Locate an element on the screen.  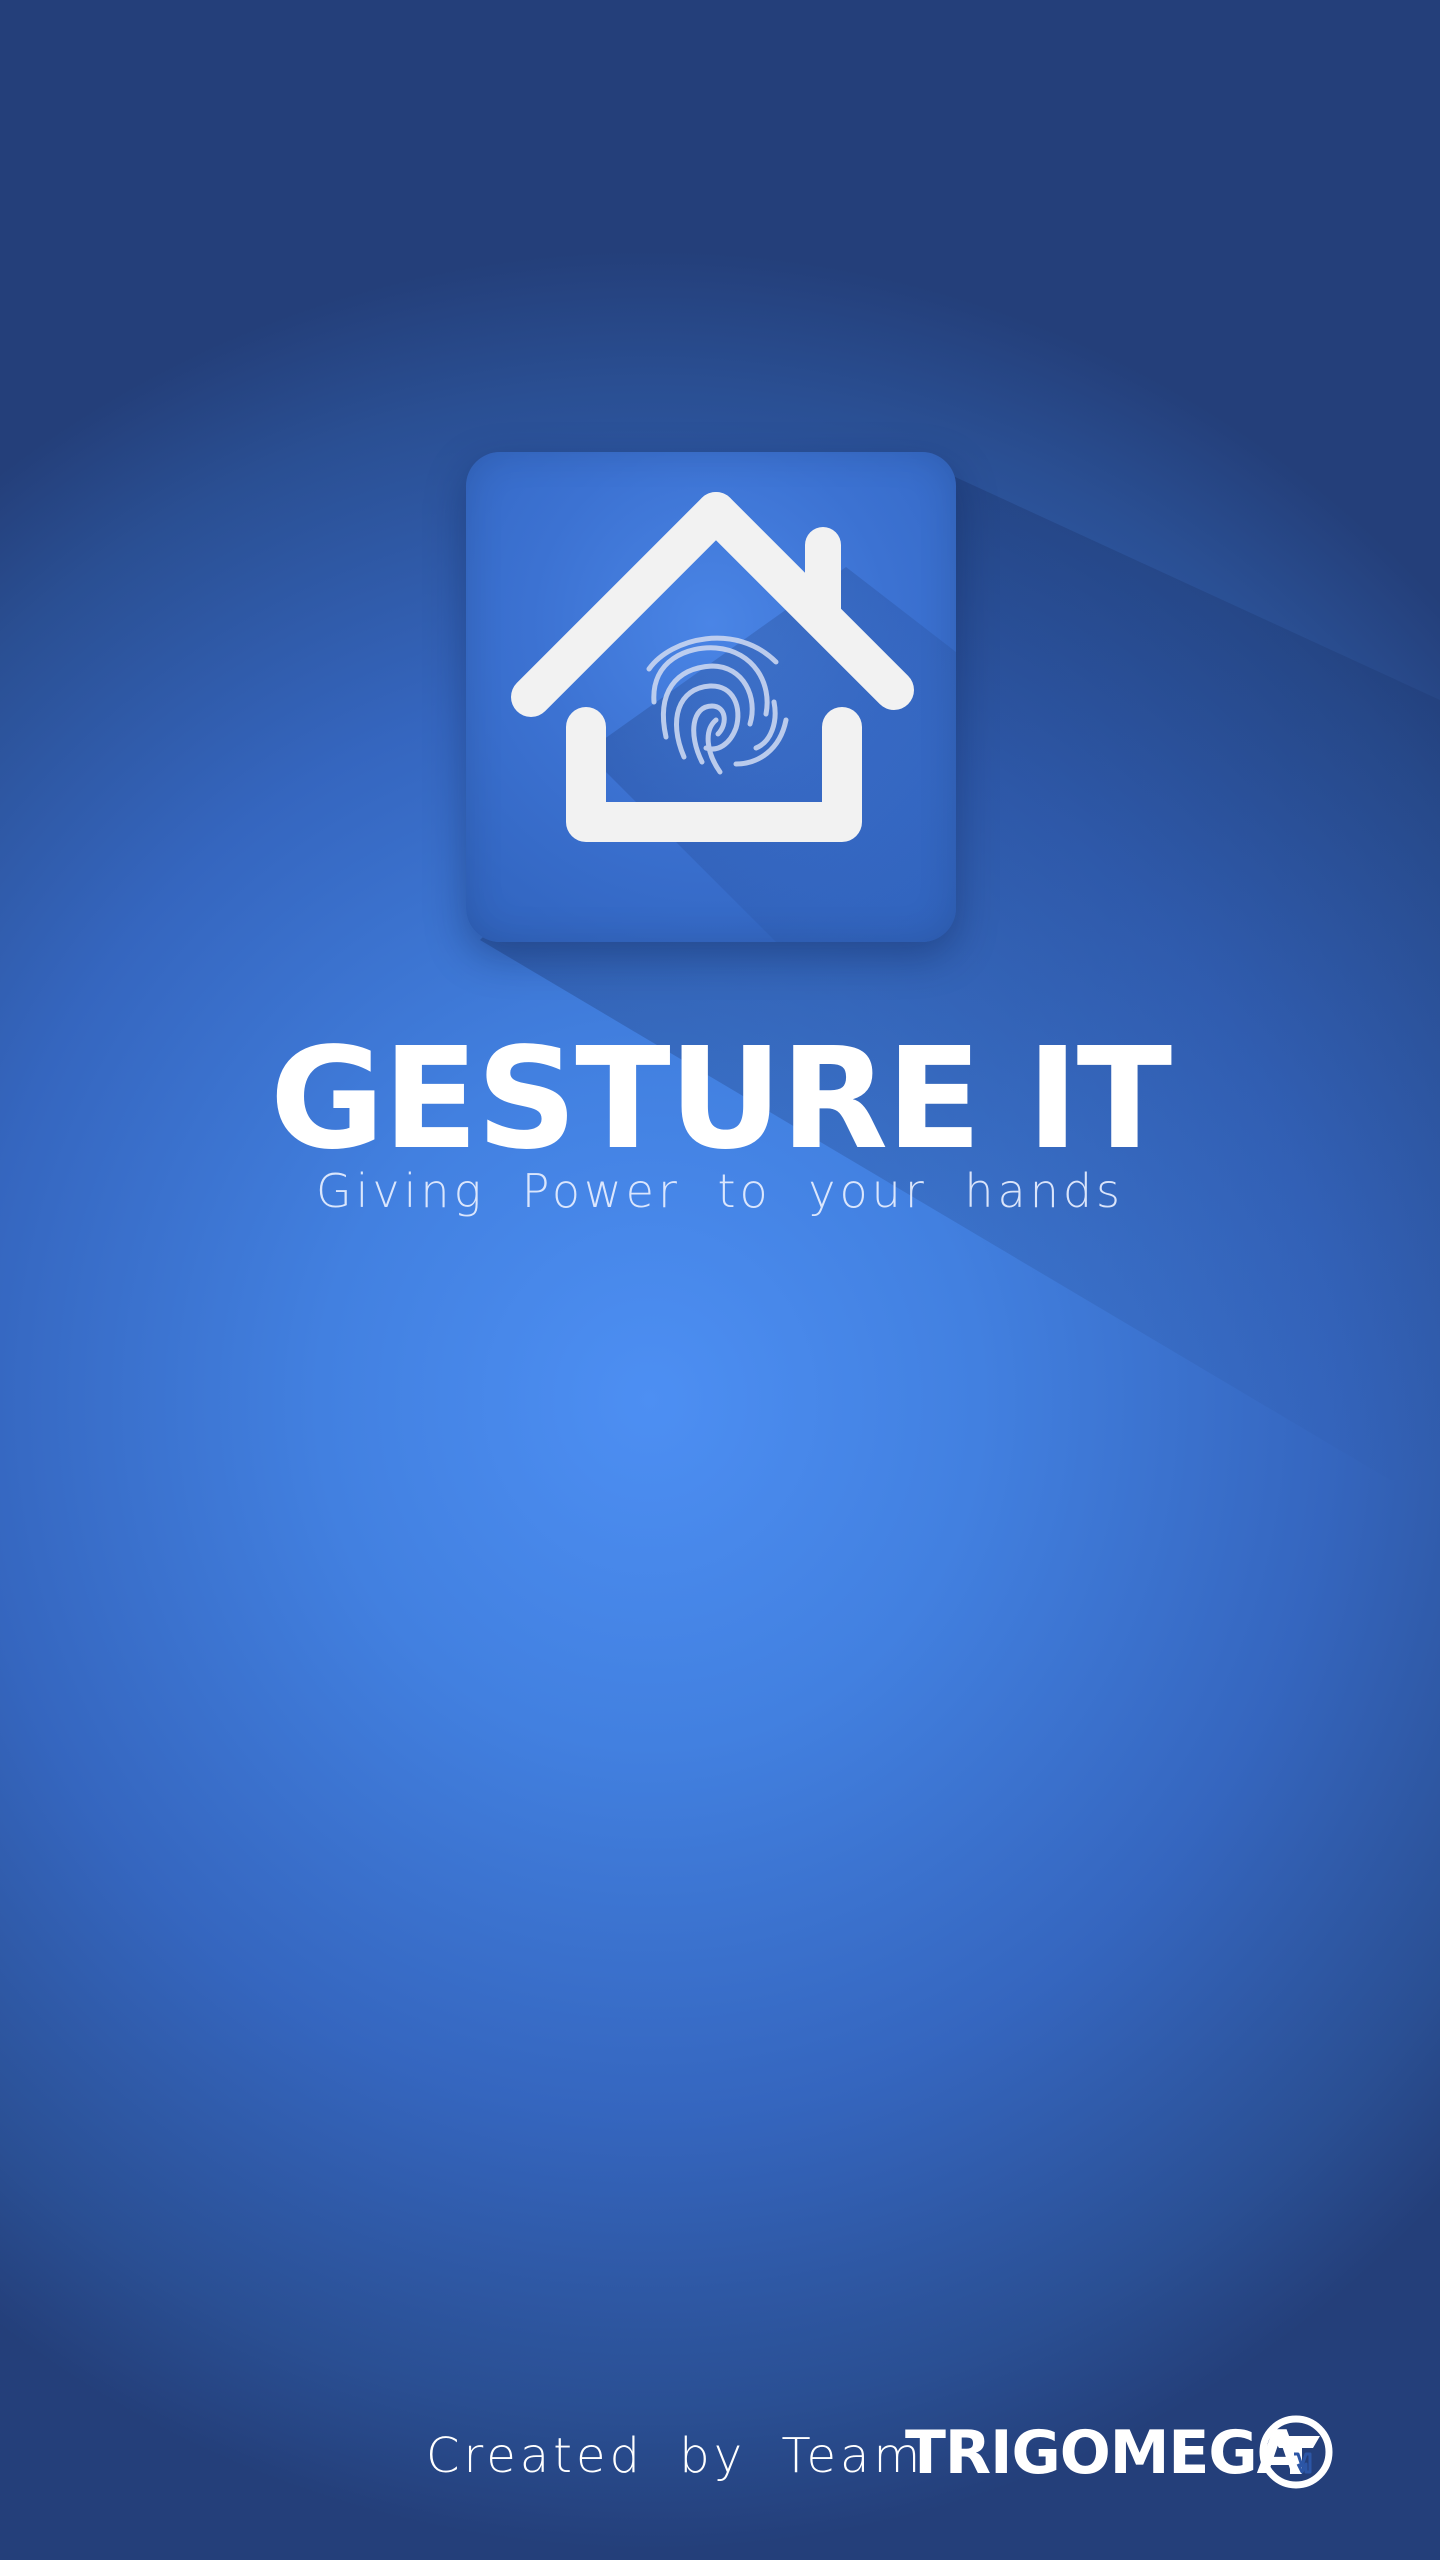
app-icon is located at coordinates (711, 697).